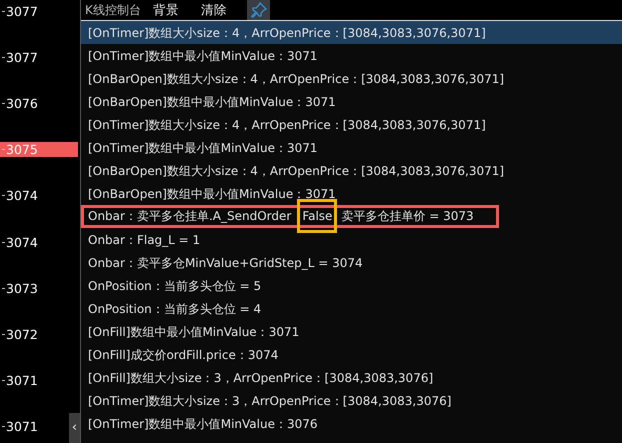 Image resolution: width=622 pixels, height=443 pixels. Describe the element at coordinates (351, 400) in the screenshot. I see `log-row: [OnTimer]数组大小size：3，ArrOpenPrice：[3084,3083,3076]` at that location.